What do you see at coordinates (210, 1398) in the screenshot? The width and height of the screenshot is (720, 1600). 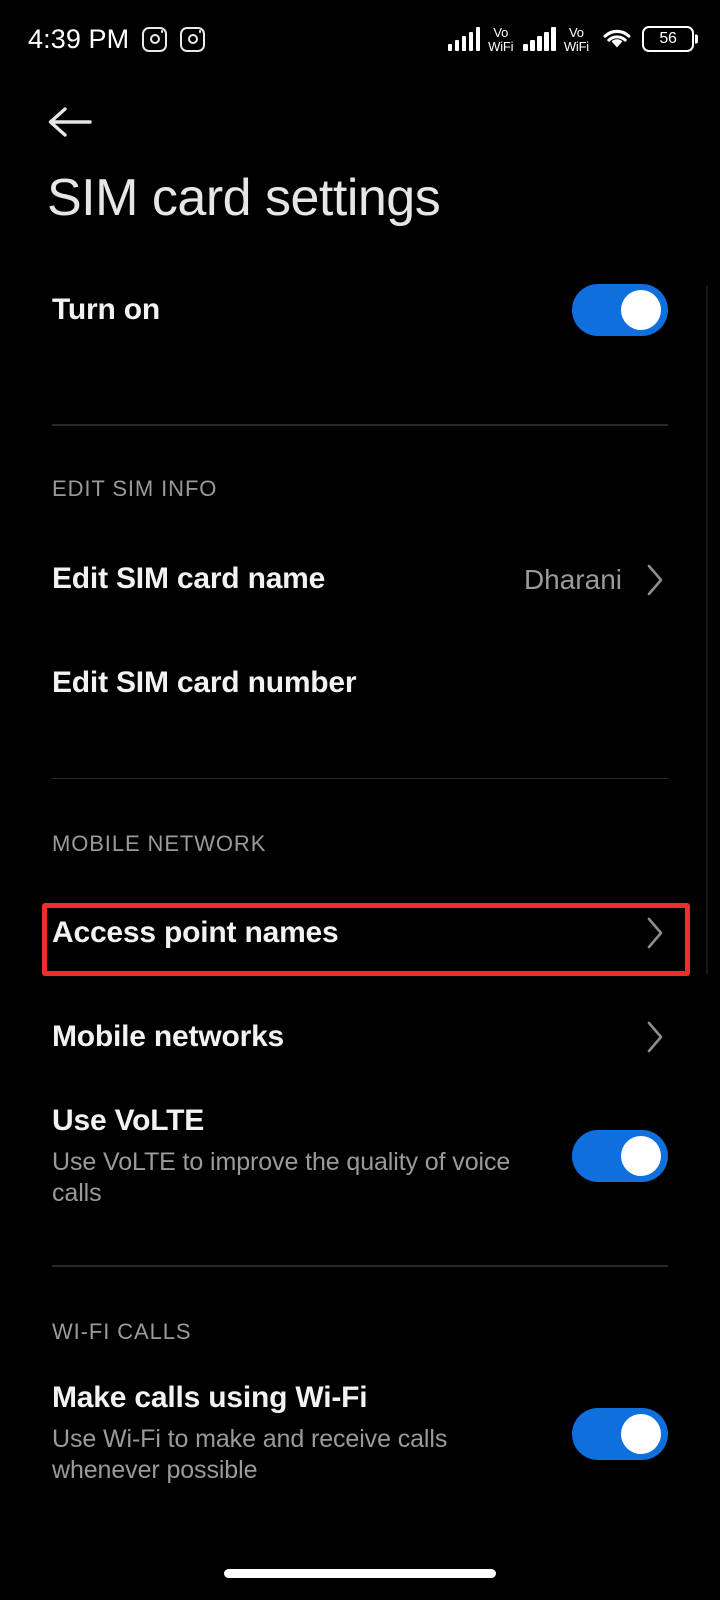 I see `row-primary-label: Make calls using Wi-Fi` at bounding box center [210, 1398].